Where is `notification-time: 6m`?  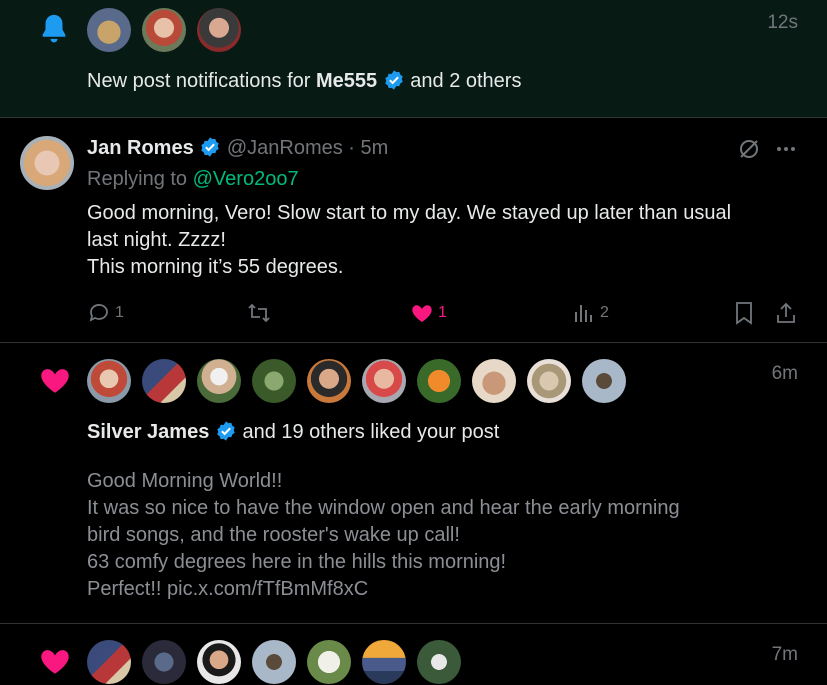 notification-time: 6m is located at coordinates (784, 373).